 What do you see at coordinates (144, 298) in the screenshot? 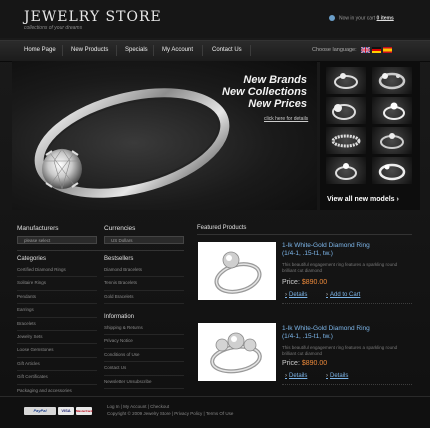
I see `bestseller-item: Gold Bracelets` at bounding box center [144, 298].